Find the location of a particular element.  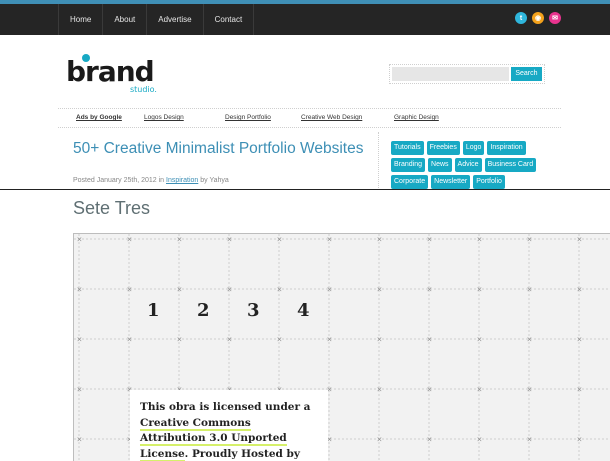

grid-number-4: 4 is located at coordinates (303, 310).